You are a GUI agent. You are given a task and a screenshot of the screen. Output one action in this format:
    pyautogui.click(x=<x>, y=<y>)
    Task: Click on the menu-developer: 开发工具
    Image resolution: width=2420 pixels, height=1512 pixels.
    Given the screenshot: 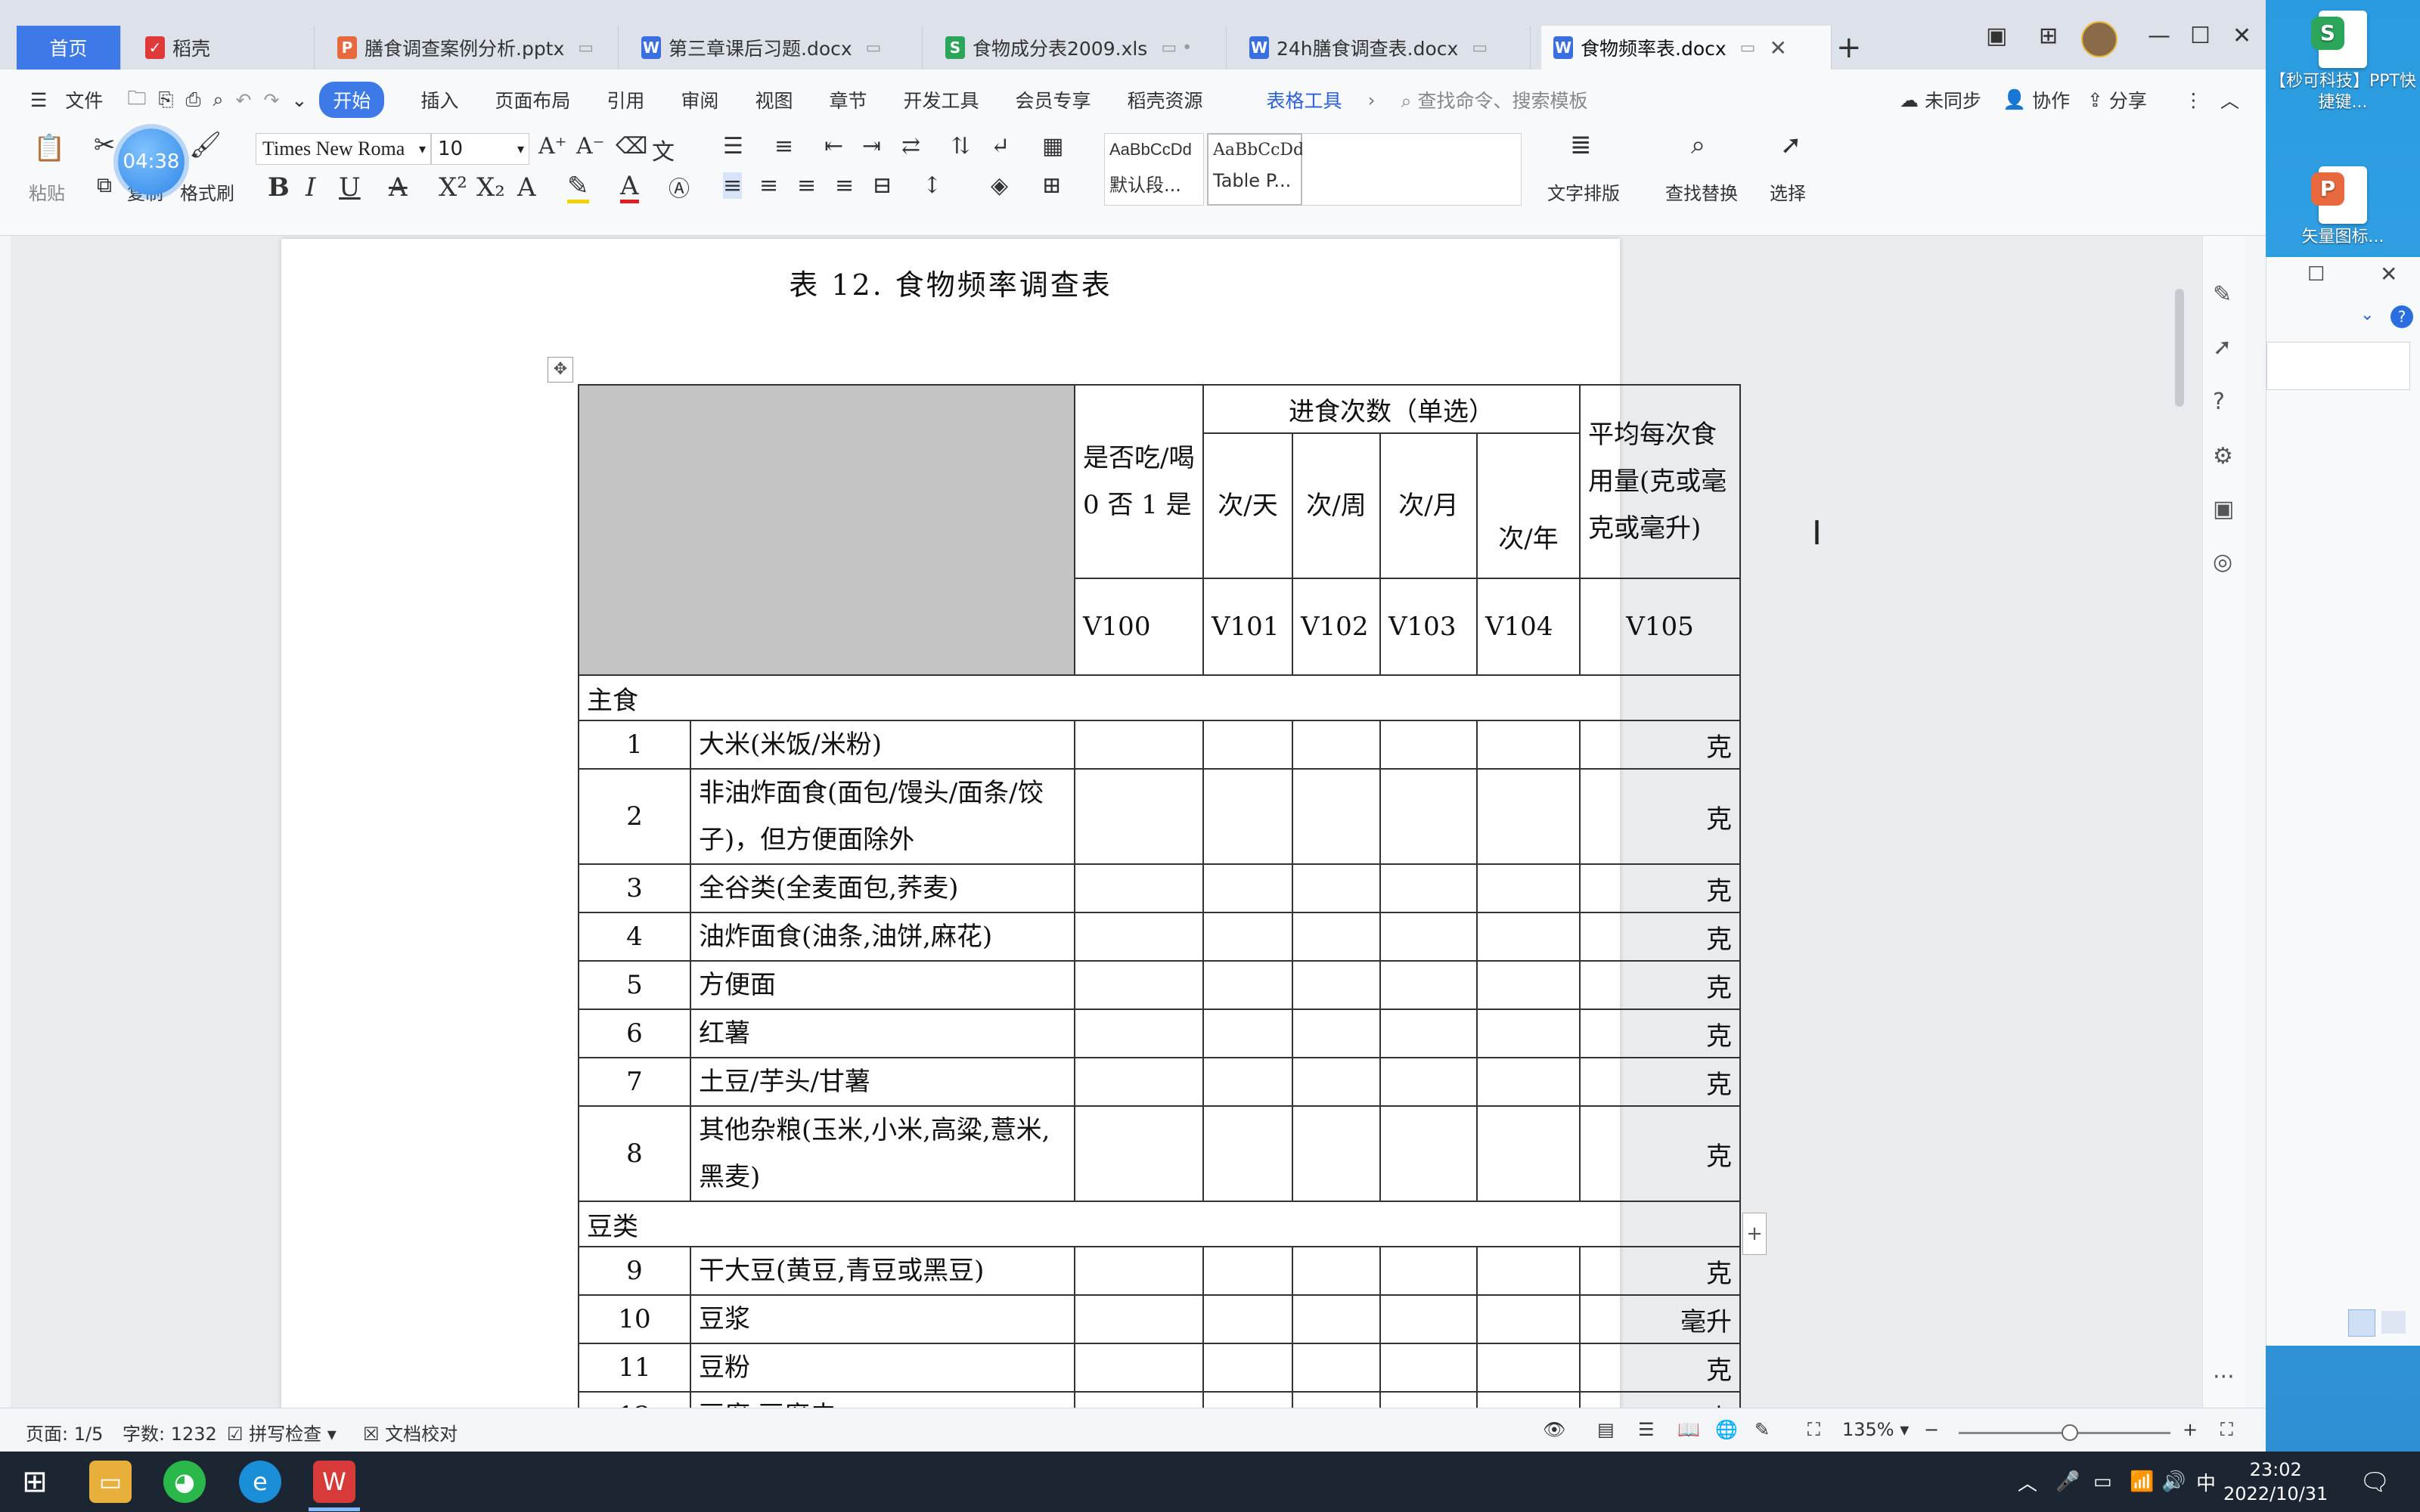 What is the action you would take?
    pyautogui.click(x=941, y=99)
    